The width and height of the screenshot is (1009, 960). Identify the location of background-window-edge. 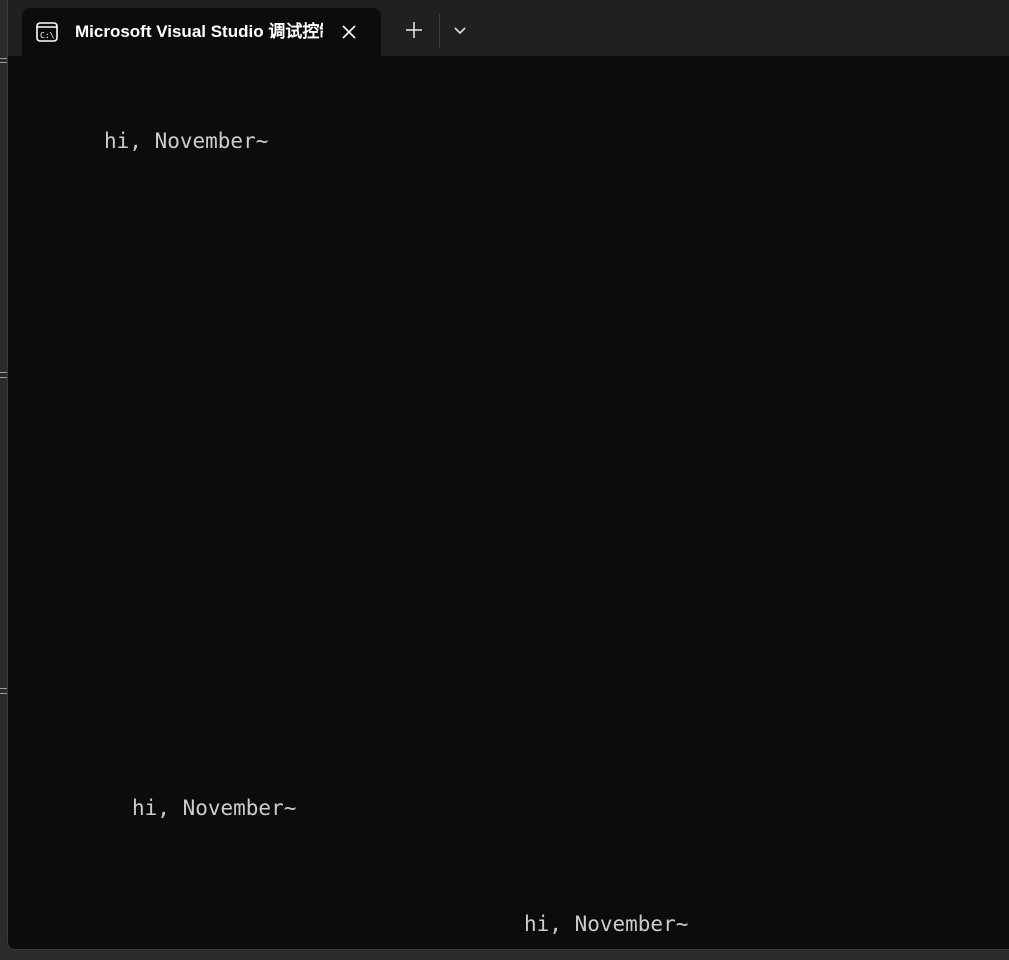
(3, 480).